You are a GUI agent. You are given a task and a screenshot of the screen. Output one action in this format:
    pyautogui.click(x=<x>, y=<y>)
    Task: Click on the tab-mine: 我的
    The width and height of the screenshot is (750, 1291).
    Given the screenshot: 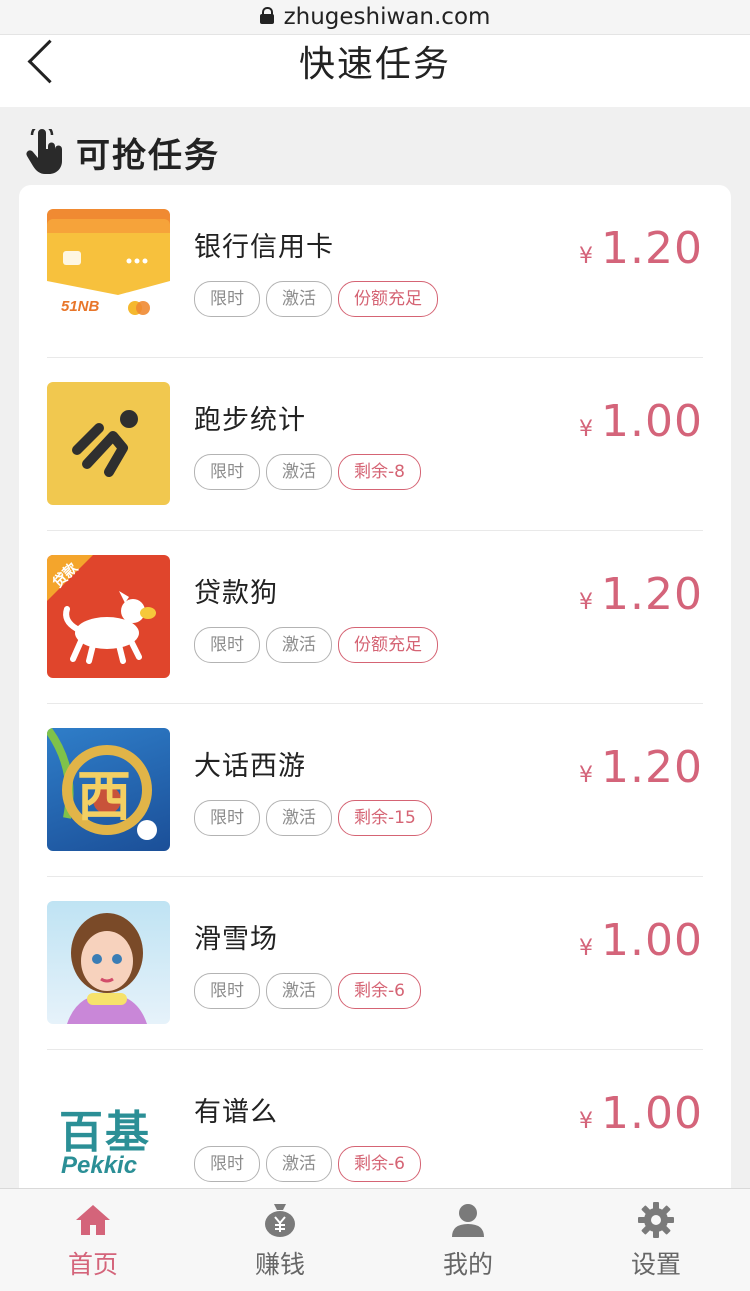 What is the action you would take?
    pyautogui.click(x=468, y=1240)
    